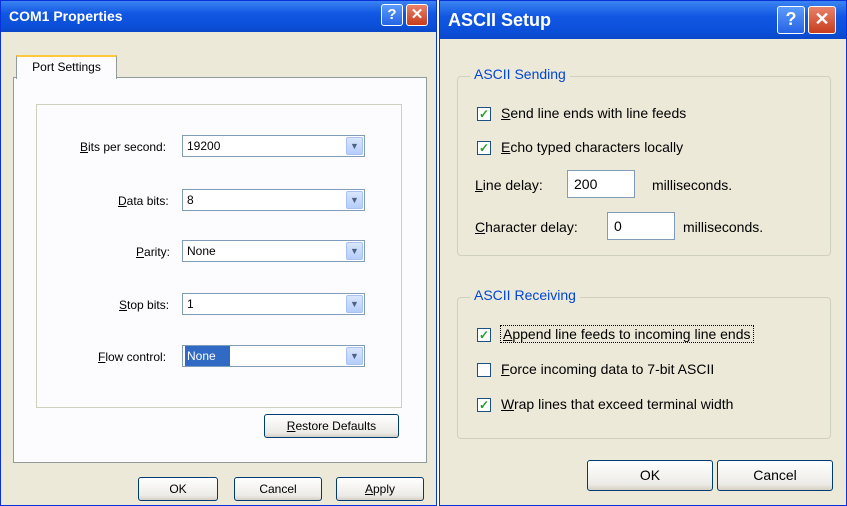  I want to click on force-7bit-checkbox, so click(484, 370).